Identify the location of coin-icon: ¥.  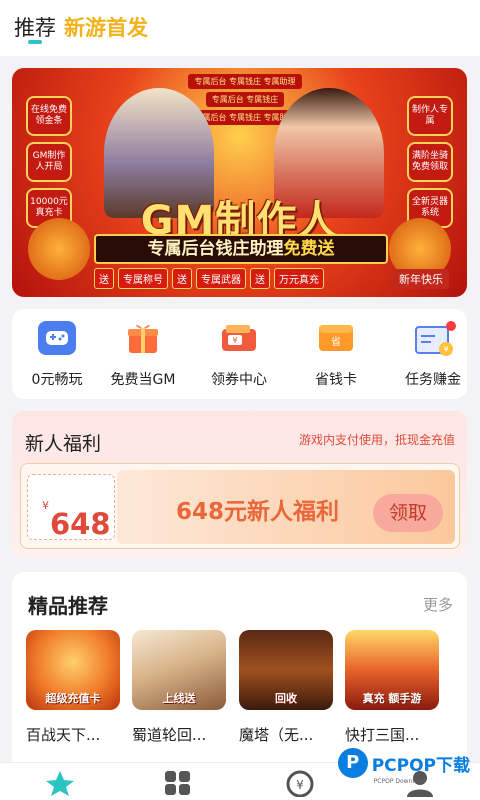
(300, 784).